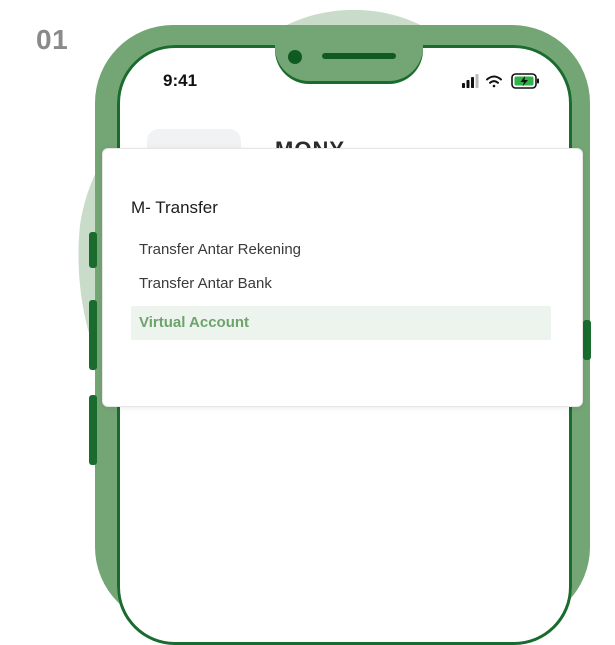 This screenshot has height=645, width=615. Describe the element at coordinates (359, 56) in the screenshot. I see `speaker-slot` at that location.